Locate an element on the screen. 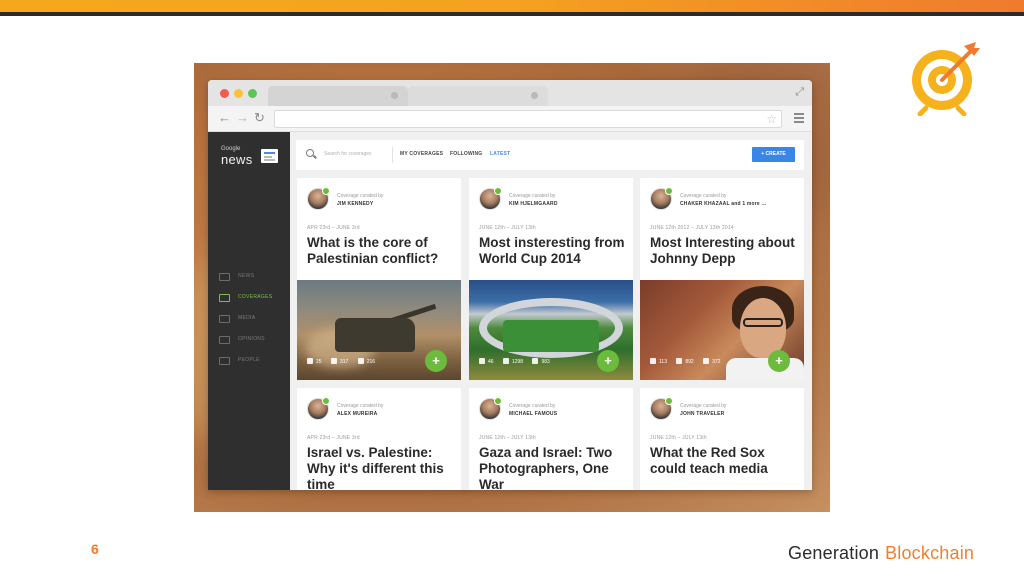  card-headline: Most Interesting about Johnny Depp is located at coordinates (724, 251).